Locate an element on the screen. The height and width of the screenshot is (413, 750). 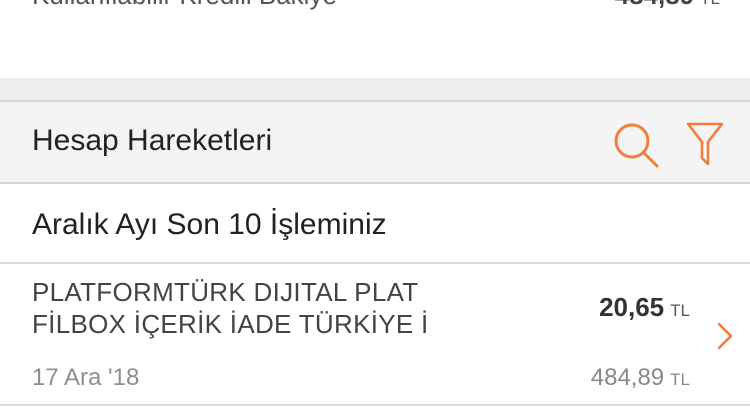
transaction-balance-value: 484,89 is located at coordinates (627, 377).